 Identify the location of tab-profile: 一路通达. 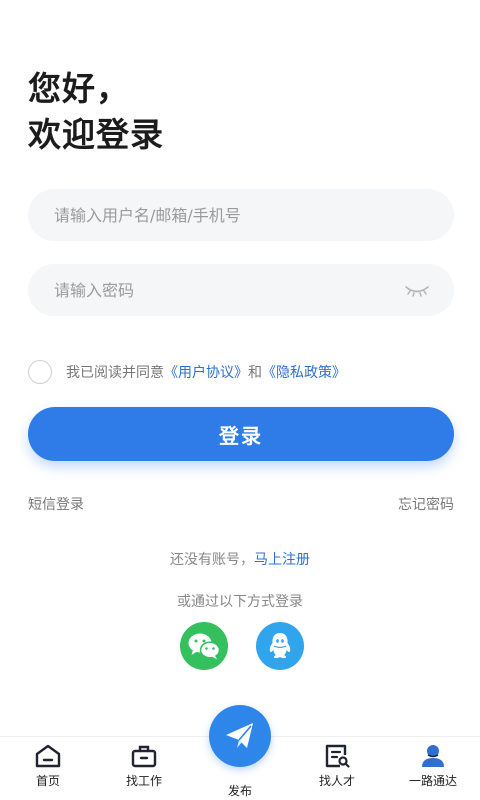
(433, 766).